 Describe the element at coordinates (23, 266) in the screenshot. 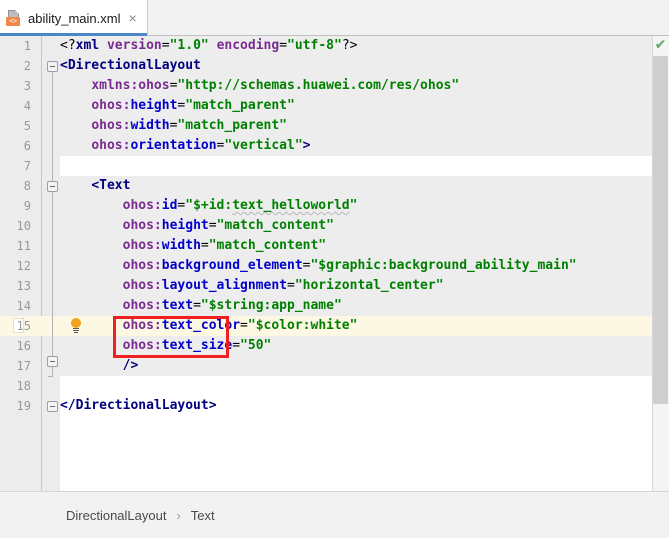

I see `line-number: 12` at that location.